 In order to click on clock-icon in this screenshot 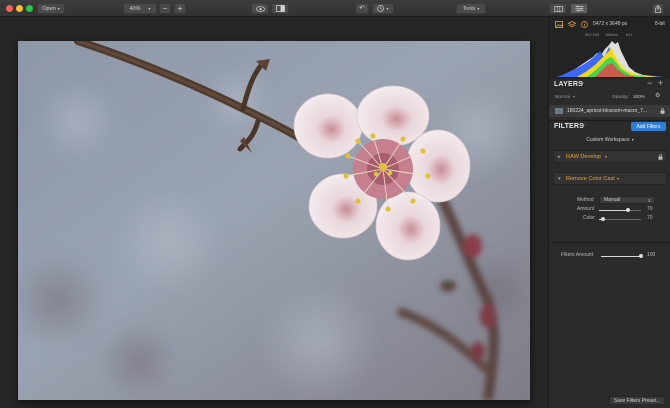, I will do `click(381, 8)`.